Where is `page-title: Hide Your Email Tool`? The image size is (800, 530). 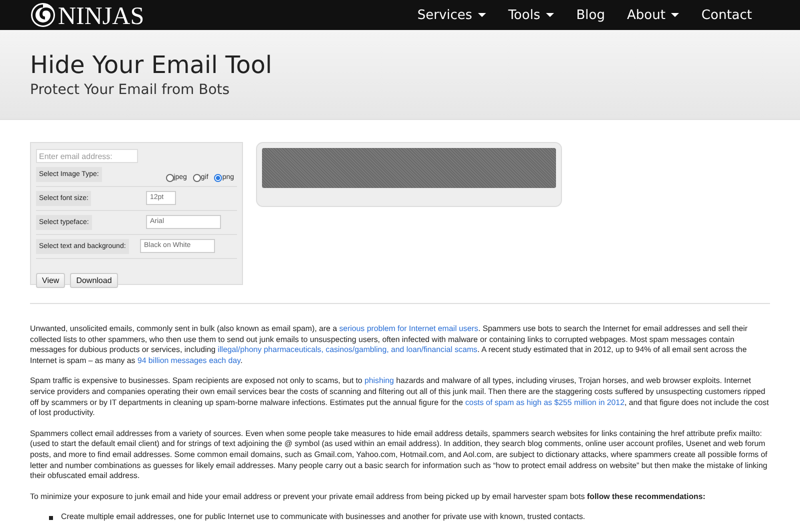 page-title: Hide Your Email Tool is located at coordinates (152, 65).